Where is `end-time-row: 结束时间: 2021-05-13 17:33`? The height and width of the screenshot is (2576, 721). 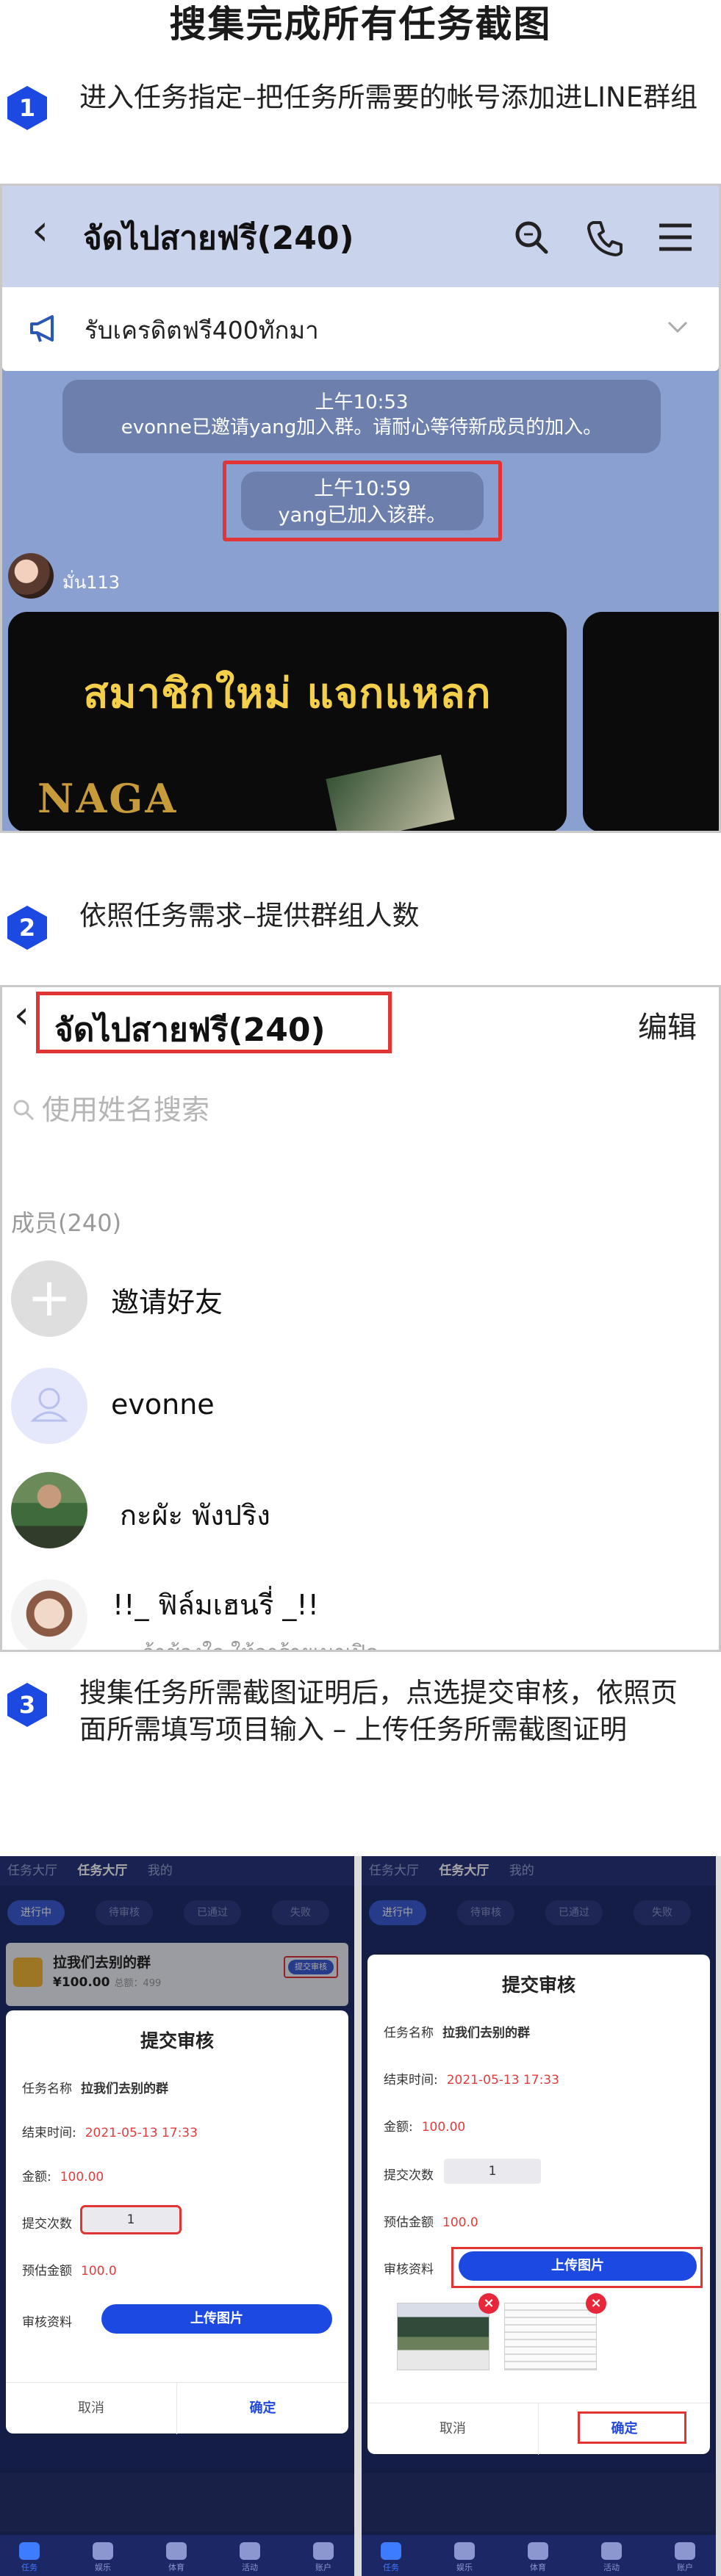 end-time-row: 结束时间: 2021-05-13 17:33 is located at coordinates (471, 2078).